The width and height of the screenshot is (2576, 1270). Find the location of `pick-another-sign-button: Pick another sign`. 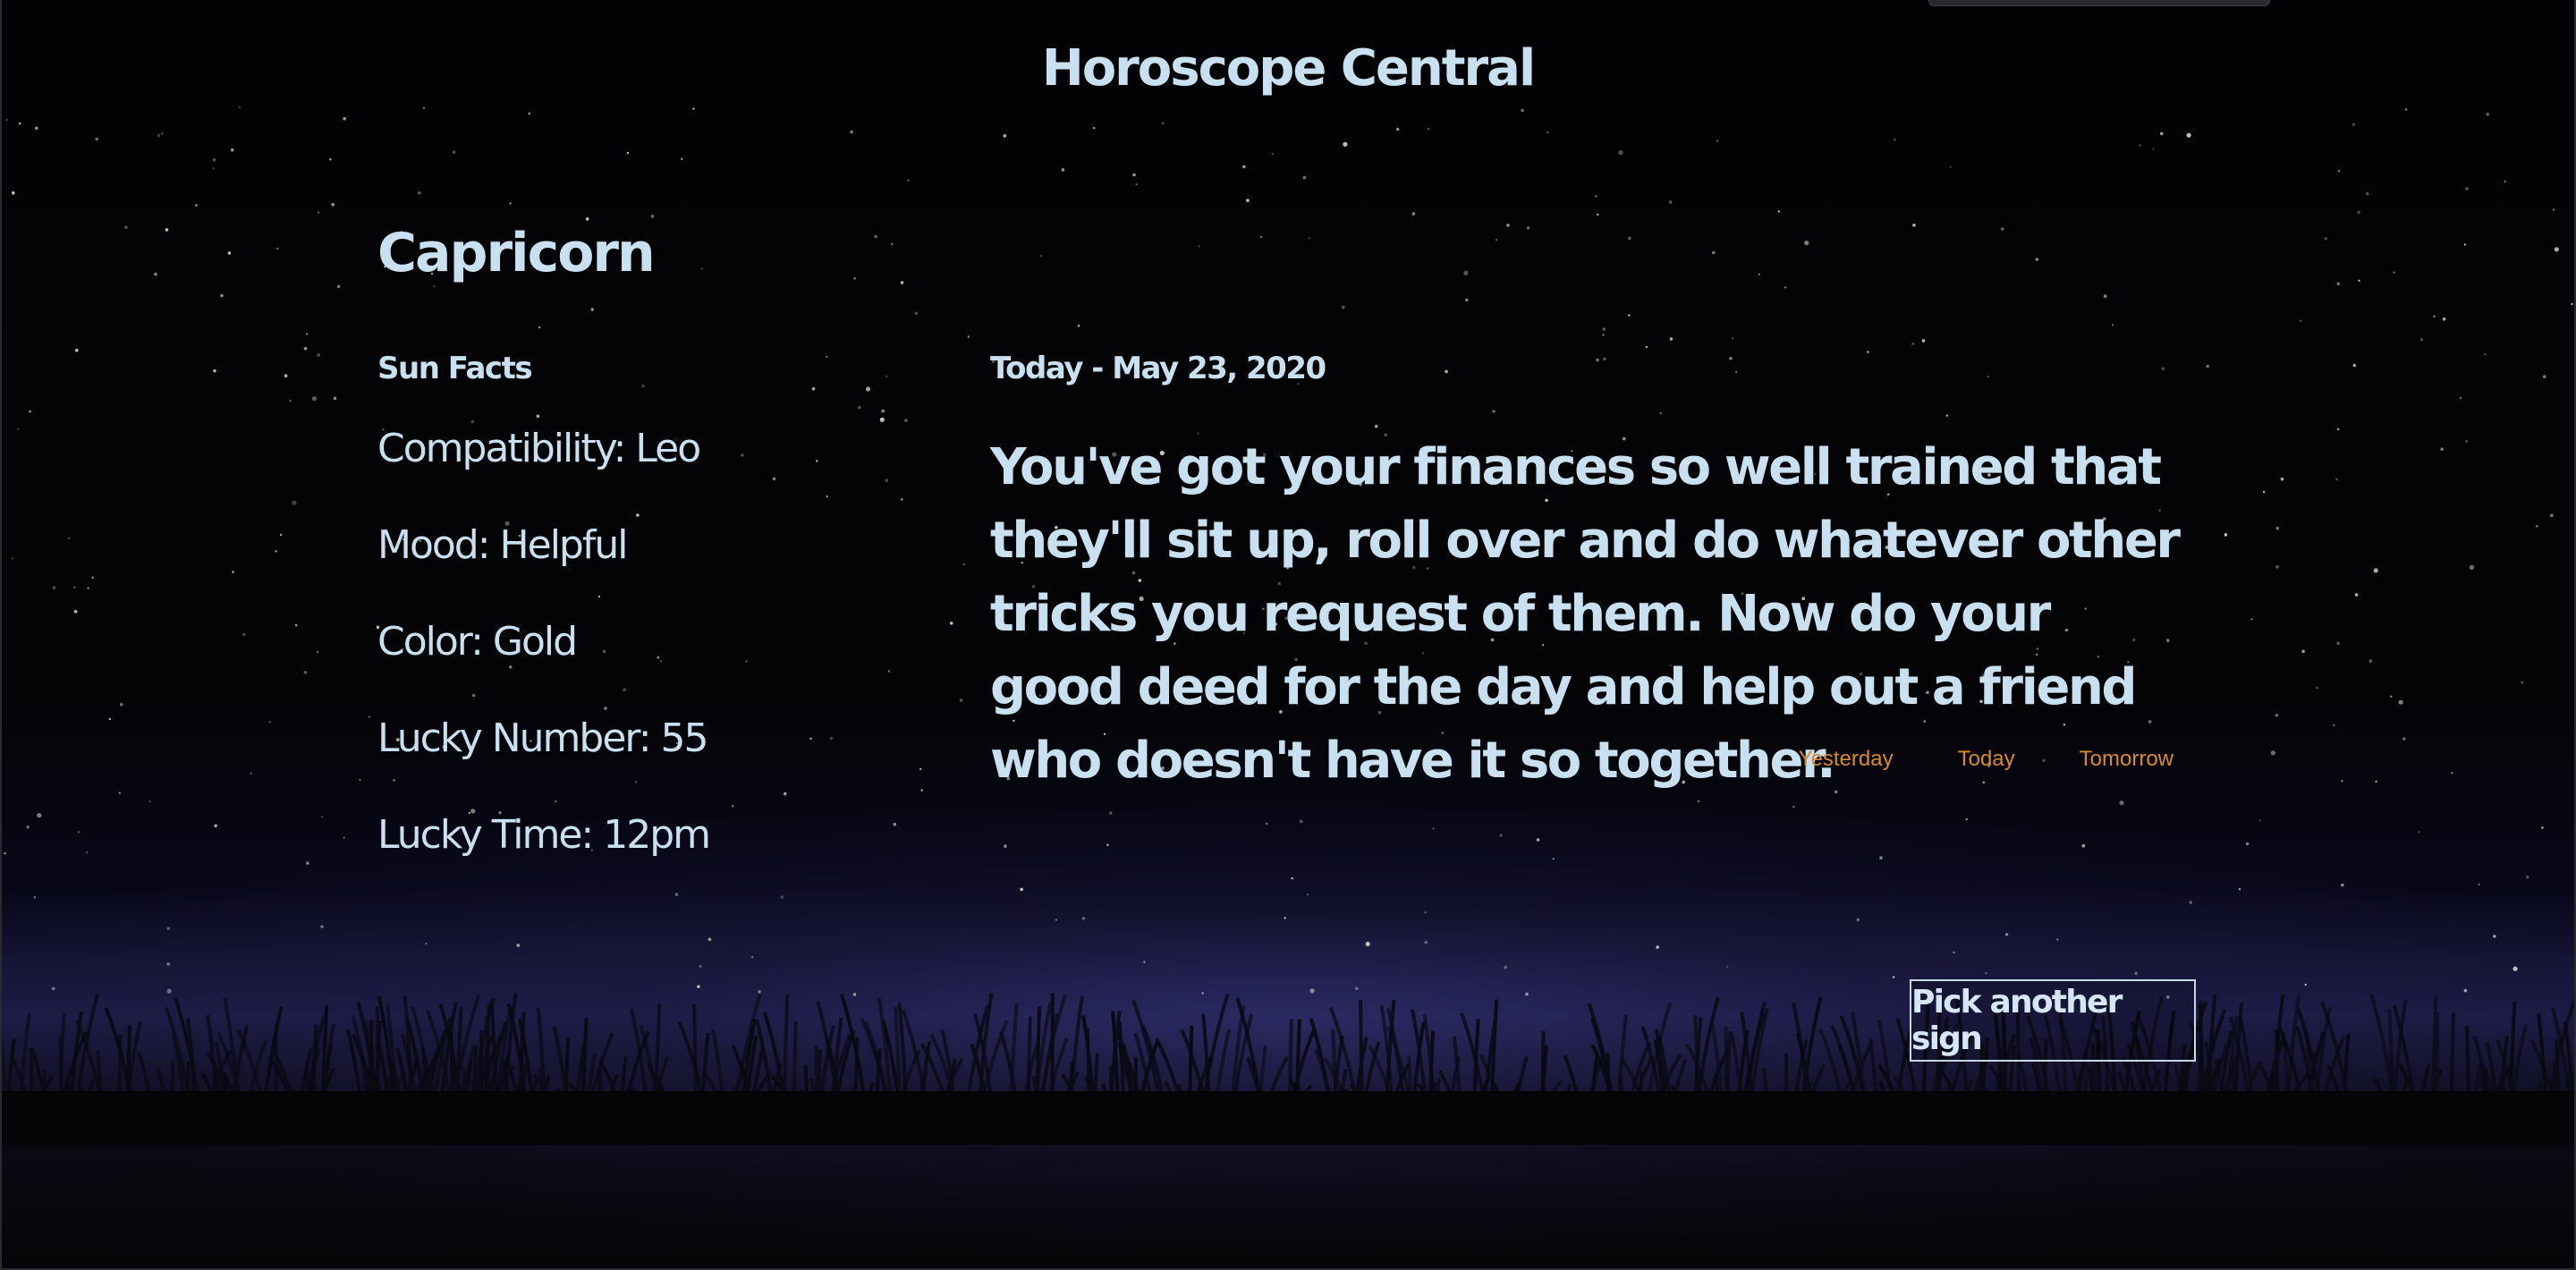

pick-another-sign-button: Pick another sign is located at coordinates (2053, 1020).